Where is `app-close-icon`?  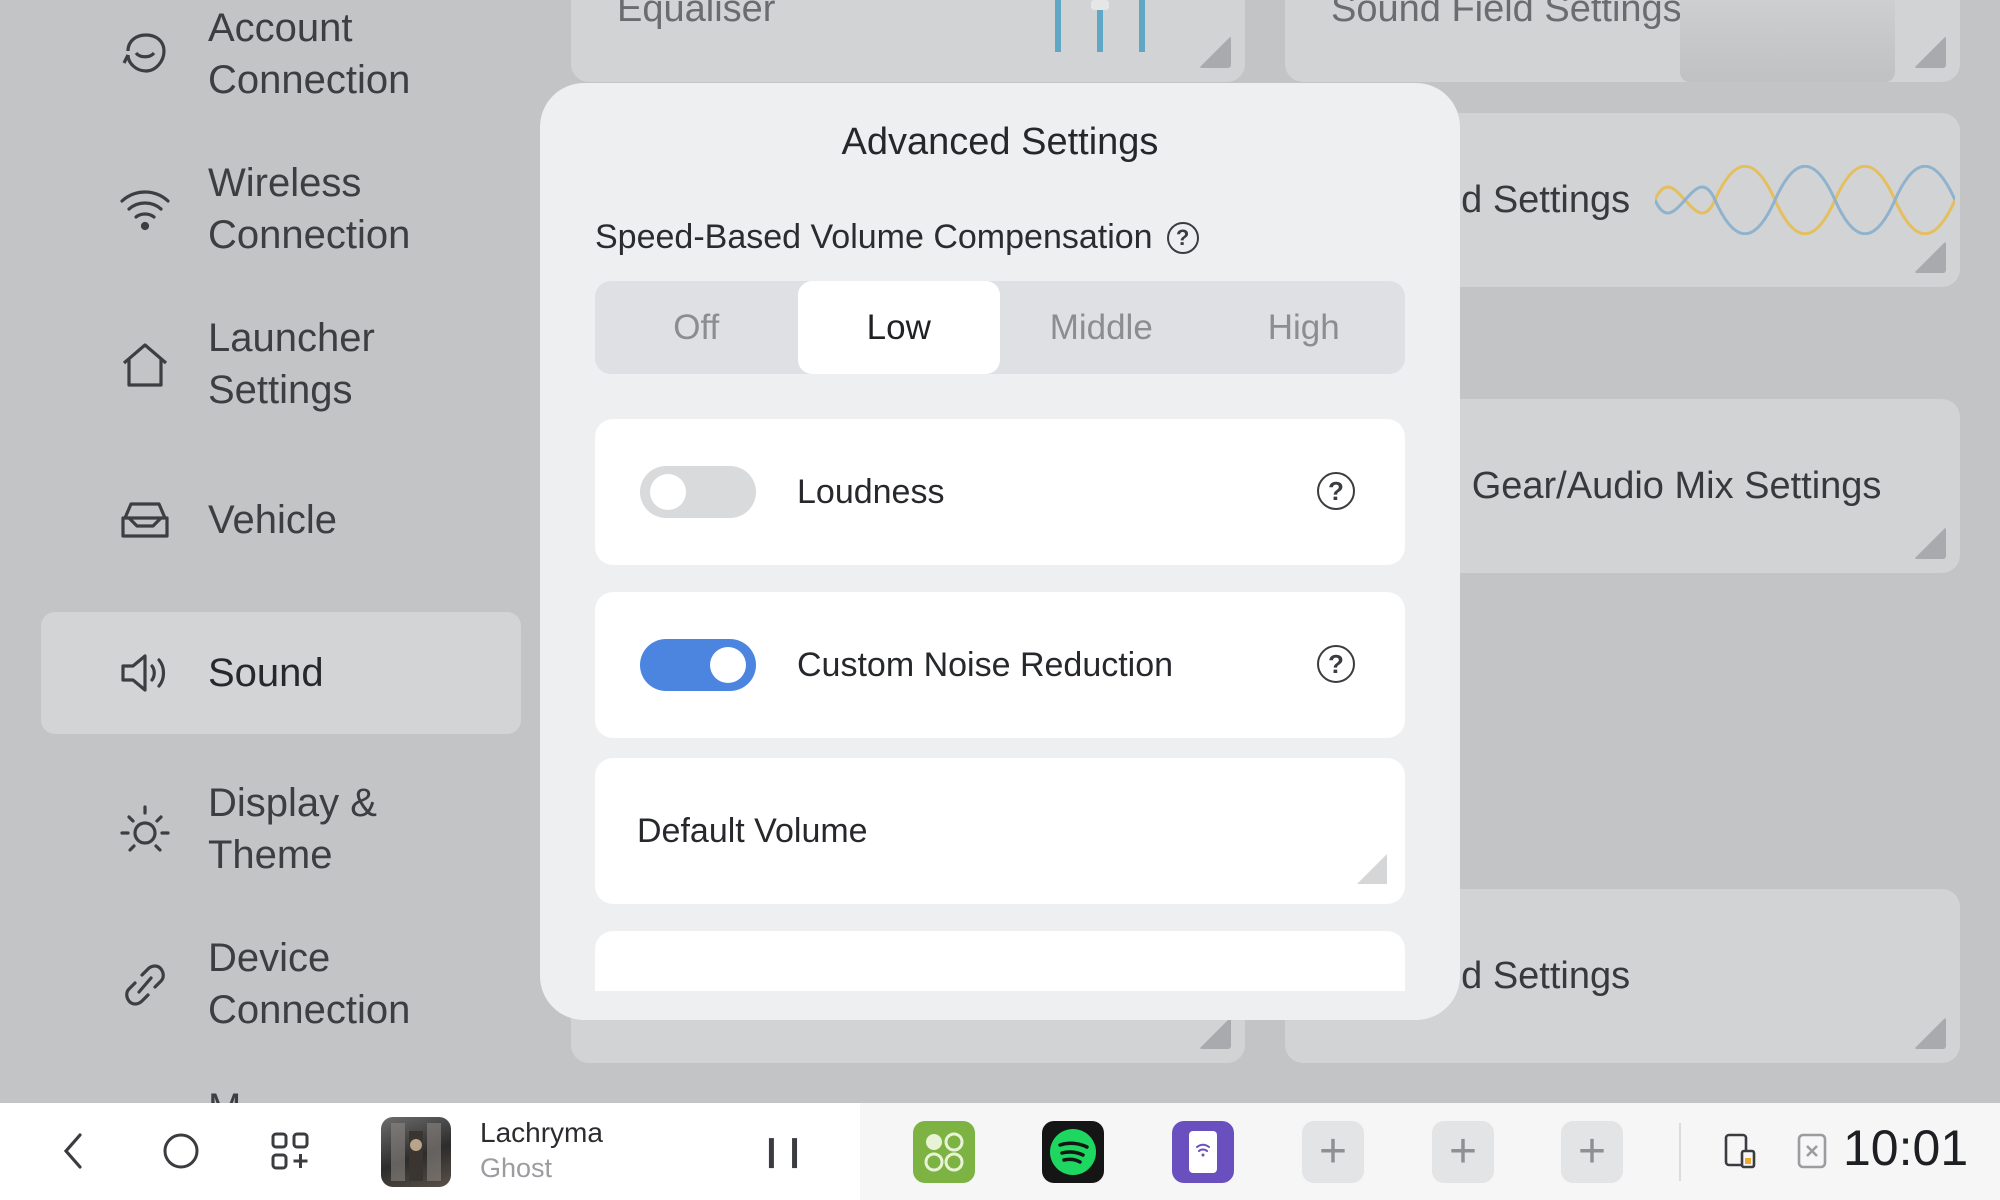
app-close-icon is located at coordinates (1812, 1151).